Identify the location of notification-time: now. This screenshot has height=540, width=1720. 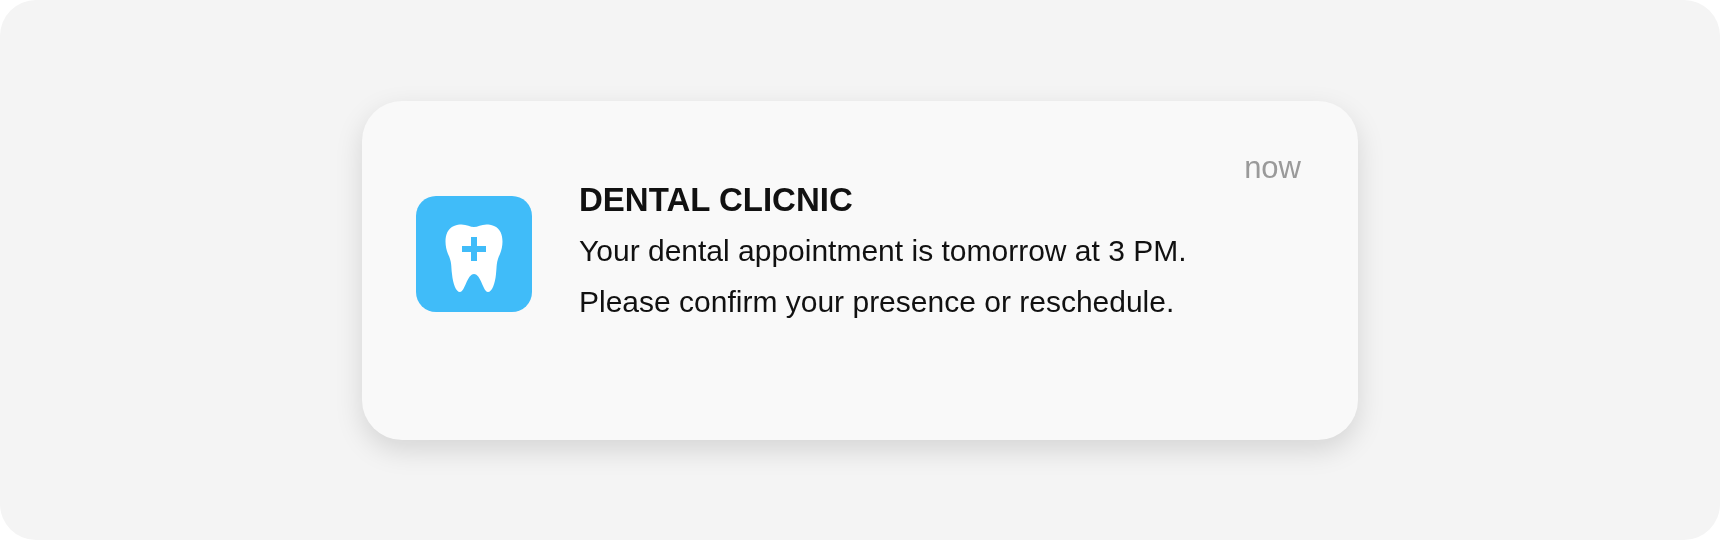
(1272, 167).